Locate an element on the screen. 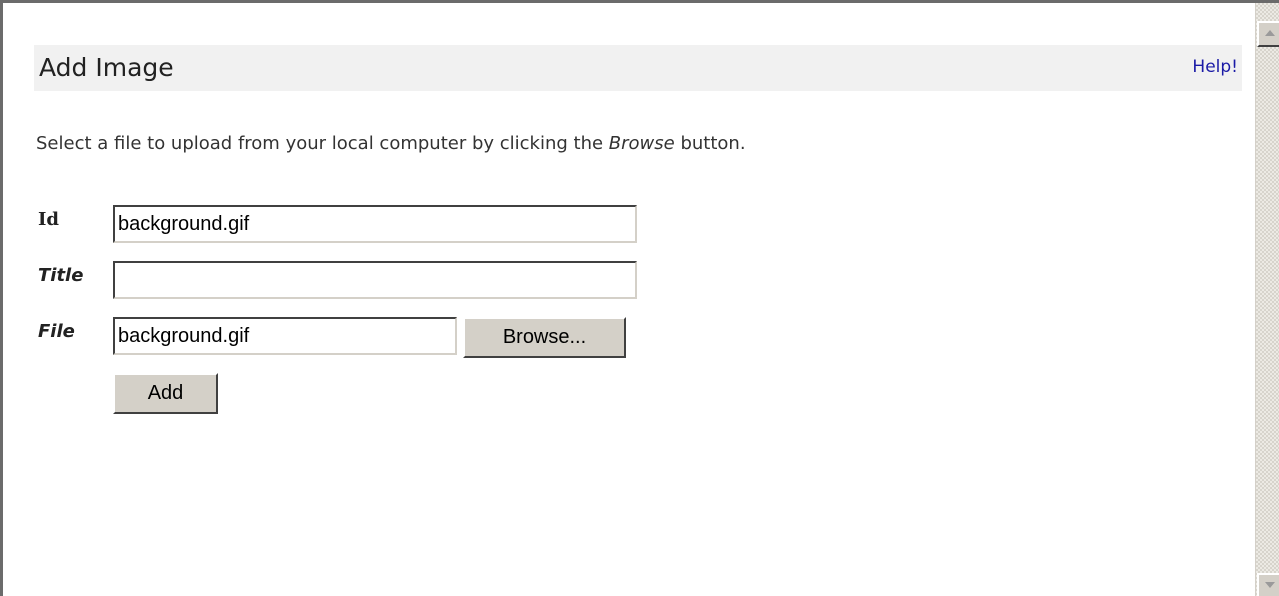  title-label: Title is located at coordinates (61, 275).